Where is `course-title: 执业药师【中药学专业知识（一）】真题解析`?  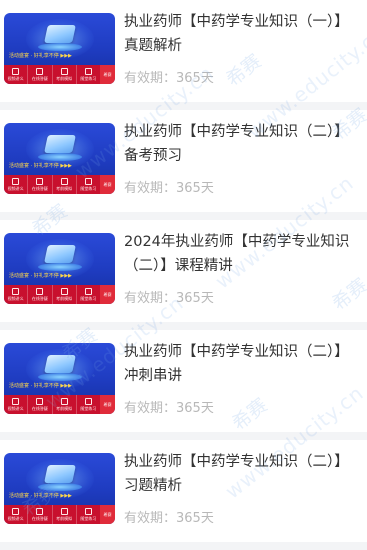 course-title: 执业药师【中药学专业知识（一）】真题解析 is located at coordinates (242, 34).